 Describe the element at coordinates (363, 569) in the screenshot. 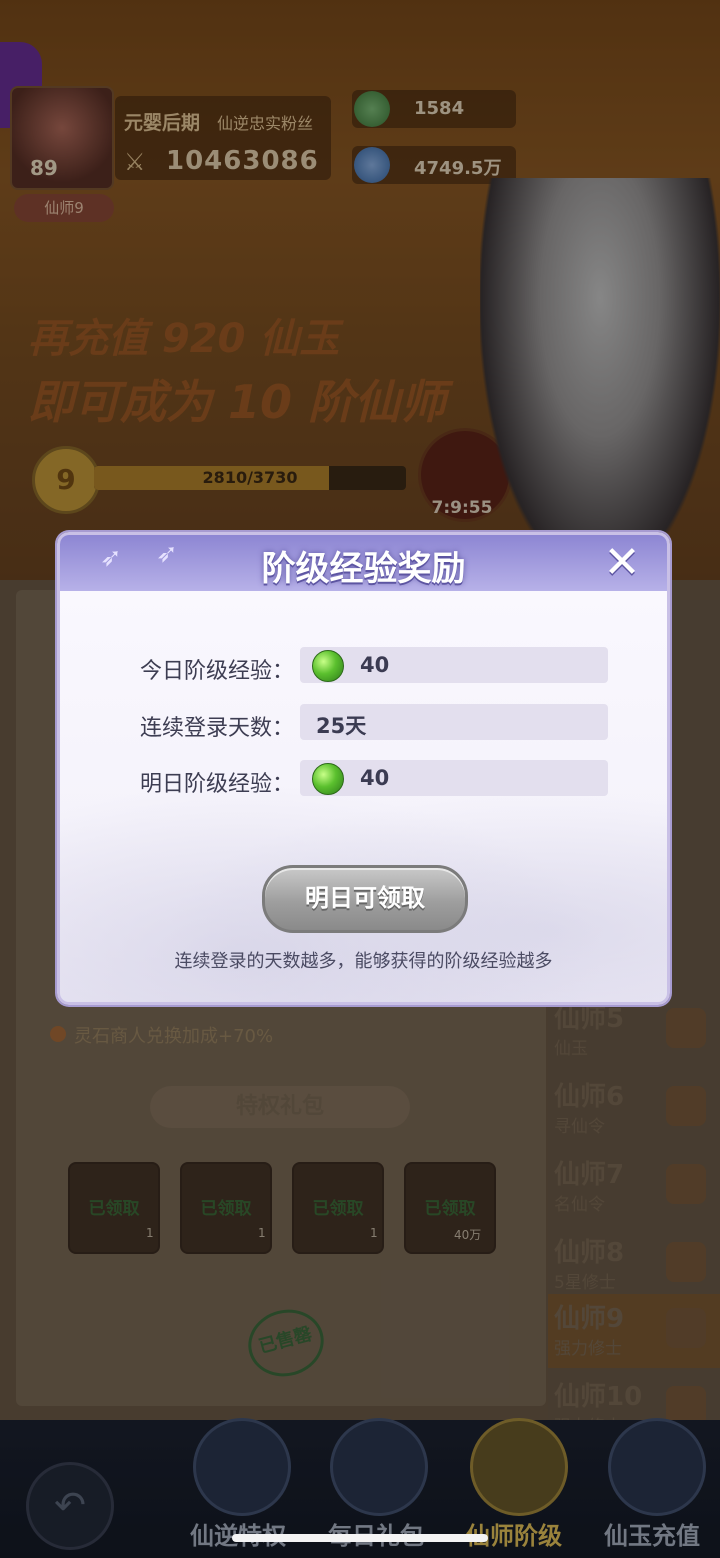

I see `dialog-title: 阶级经验奖励` at that location.